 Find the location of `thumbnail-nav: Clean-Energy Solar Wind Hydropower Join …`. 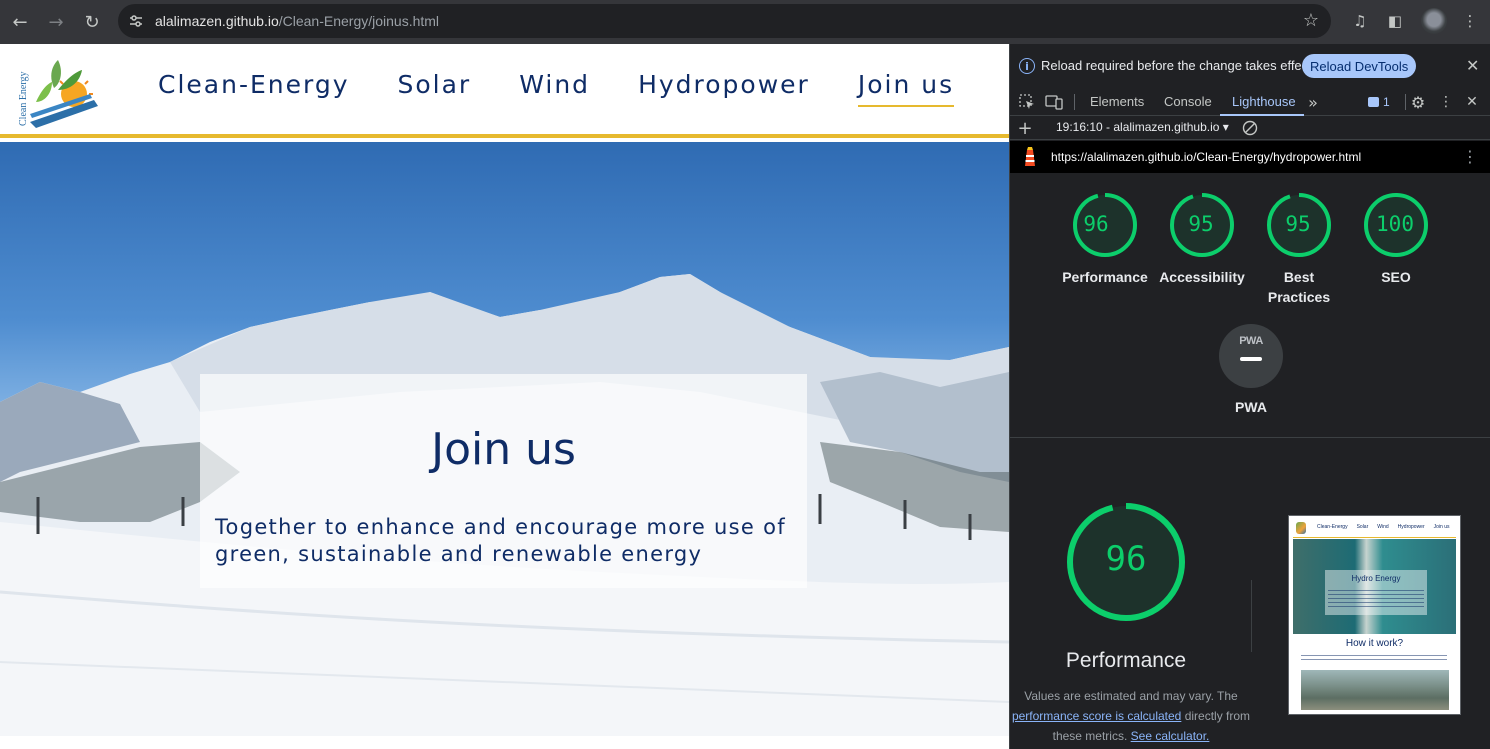

thumbnail-nav: Clean-Energy Solar Wind Hydropower Join … is located at coordinates (1374, 529).